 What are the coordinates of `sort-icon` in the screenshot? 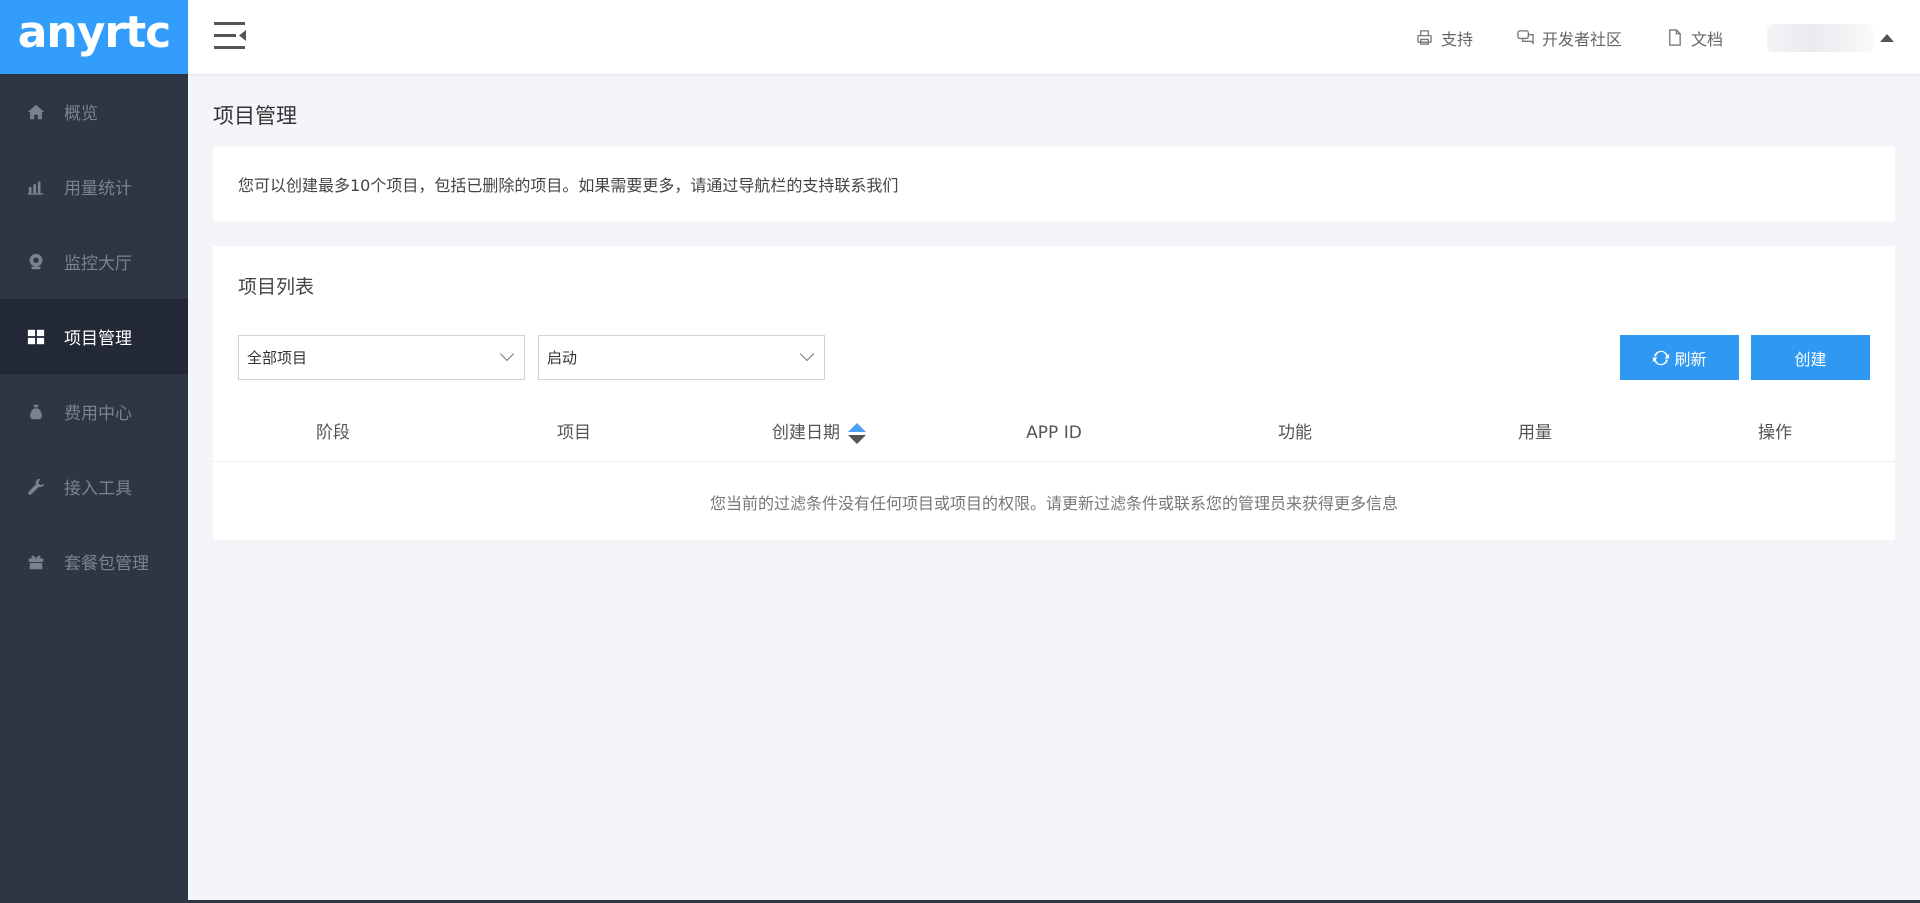 It's located at (857, 433).